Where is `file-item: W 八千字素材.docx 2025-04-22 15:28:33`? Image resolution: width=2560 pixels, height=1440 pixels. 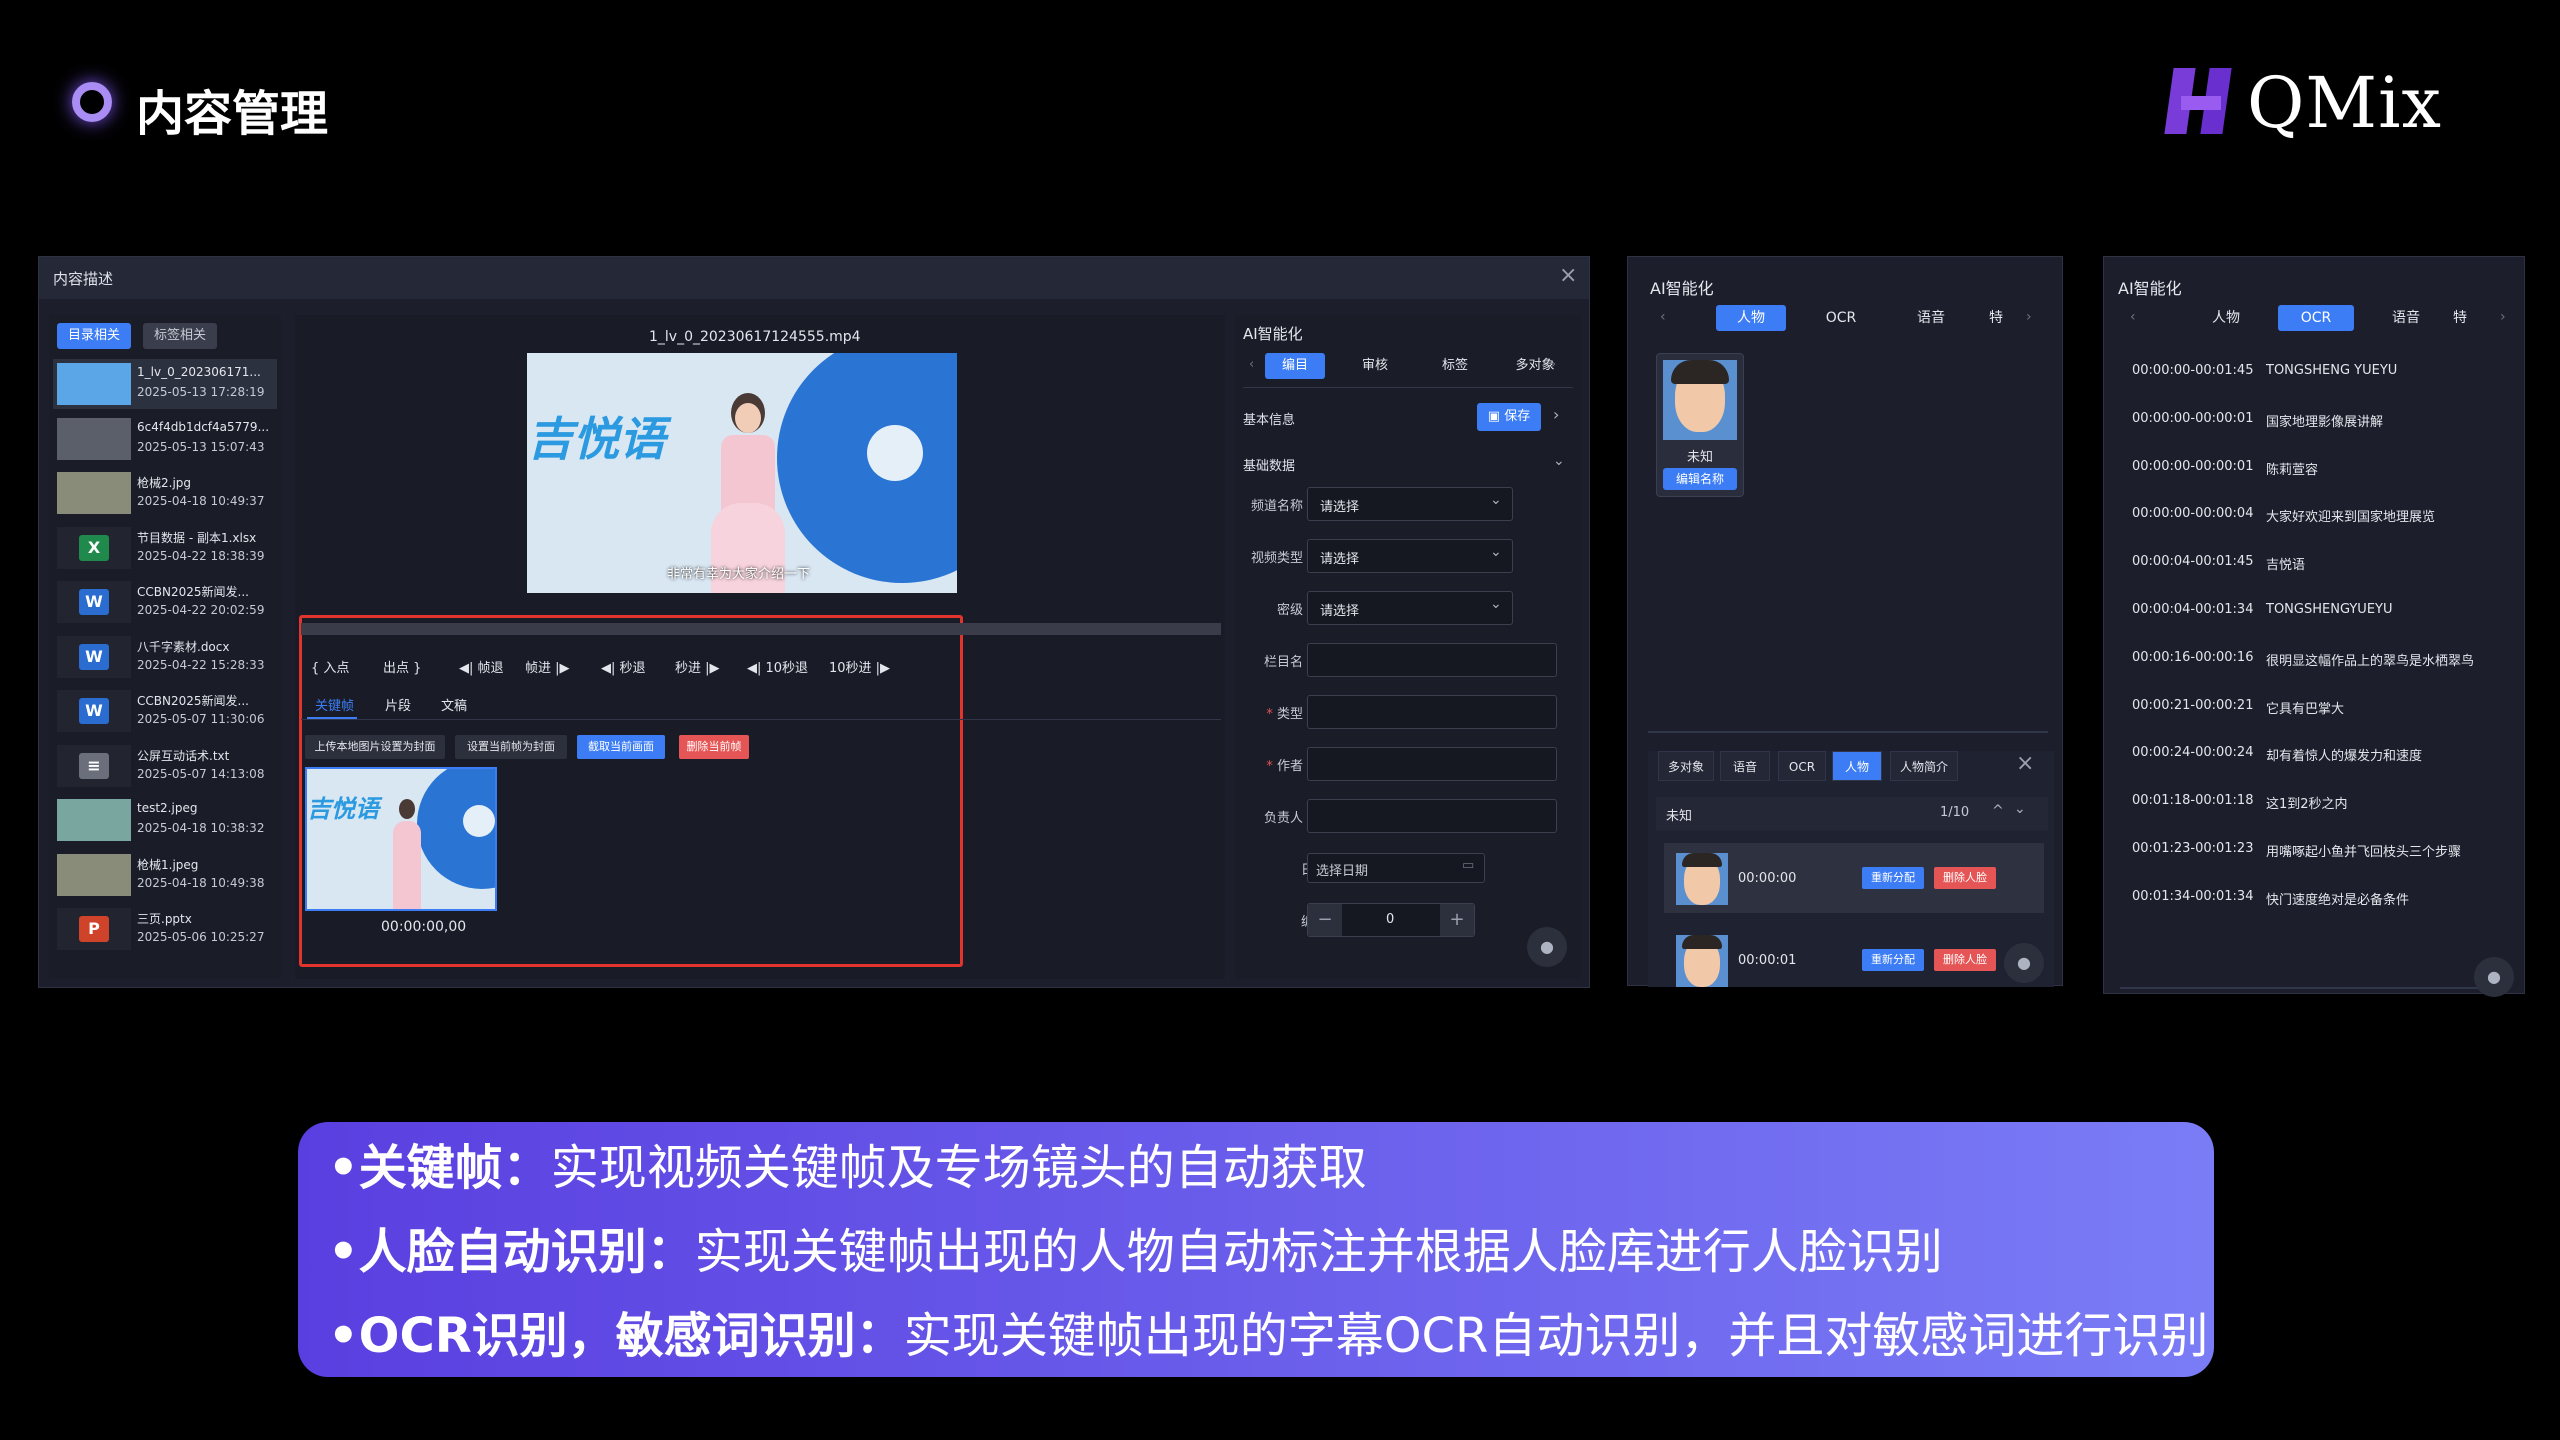 file-item: W 八千字素材.docx 2025-04-22 15:28:33 is located at coordinates (165, 657).